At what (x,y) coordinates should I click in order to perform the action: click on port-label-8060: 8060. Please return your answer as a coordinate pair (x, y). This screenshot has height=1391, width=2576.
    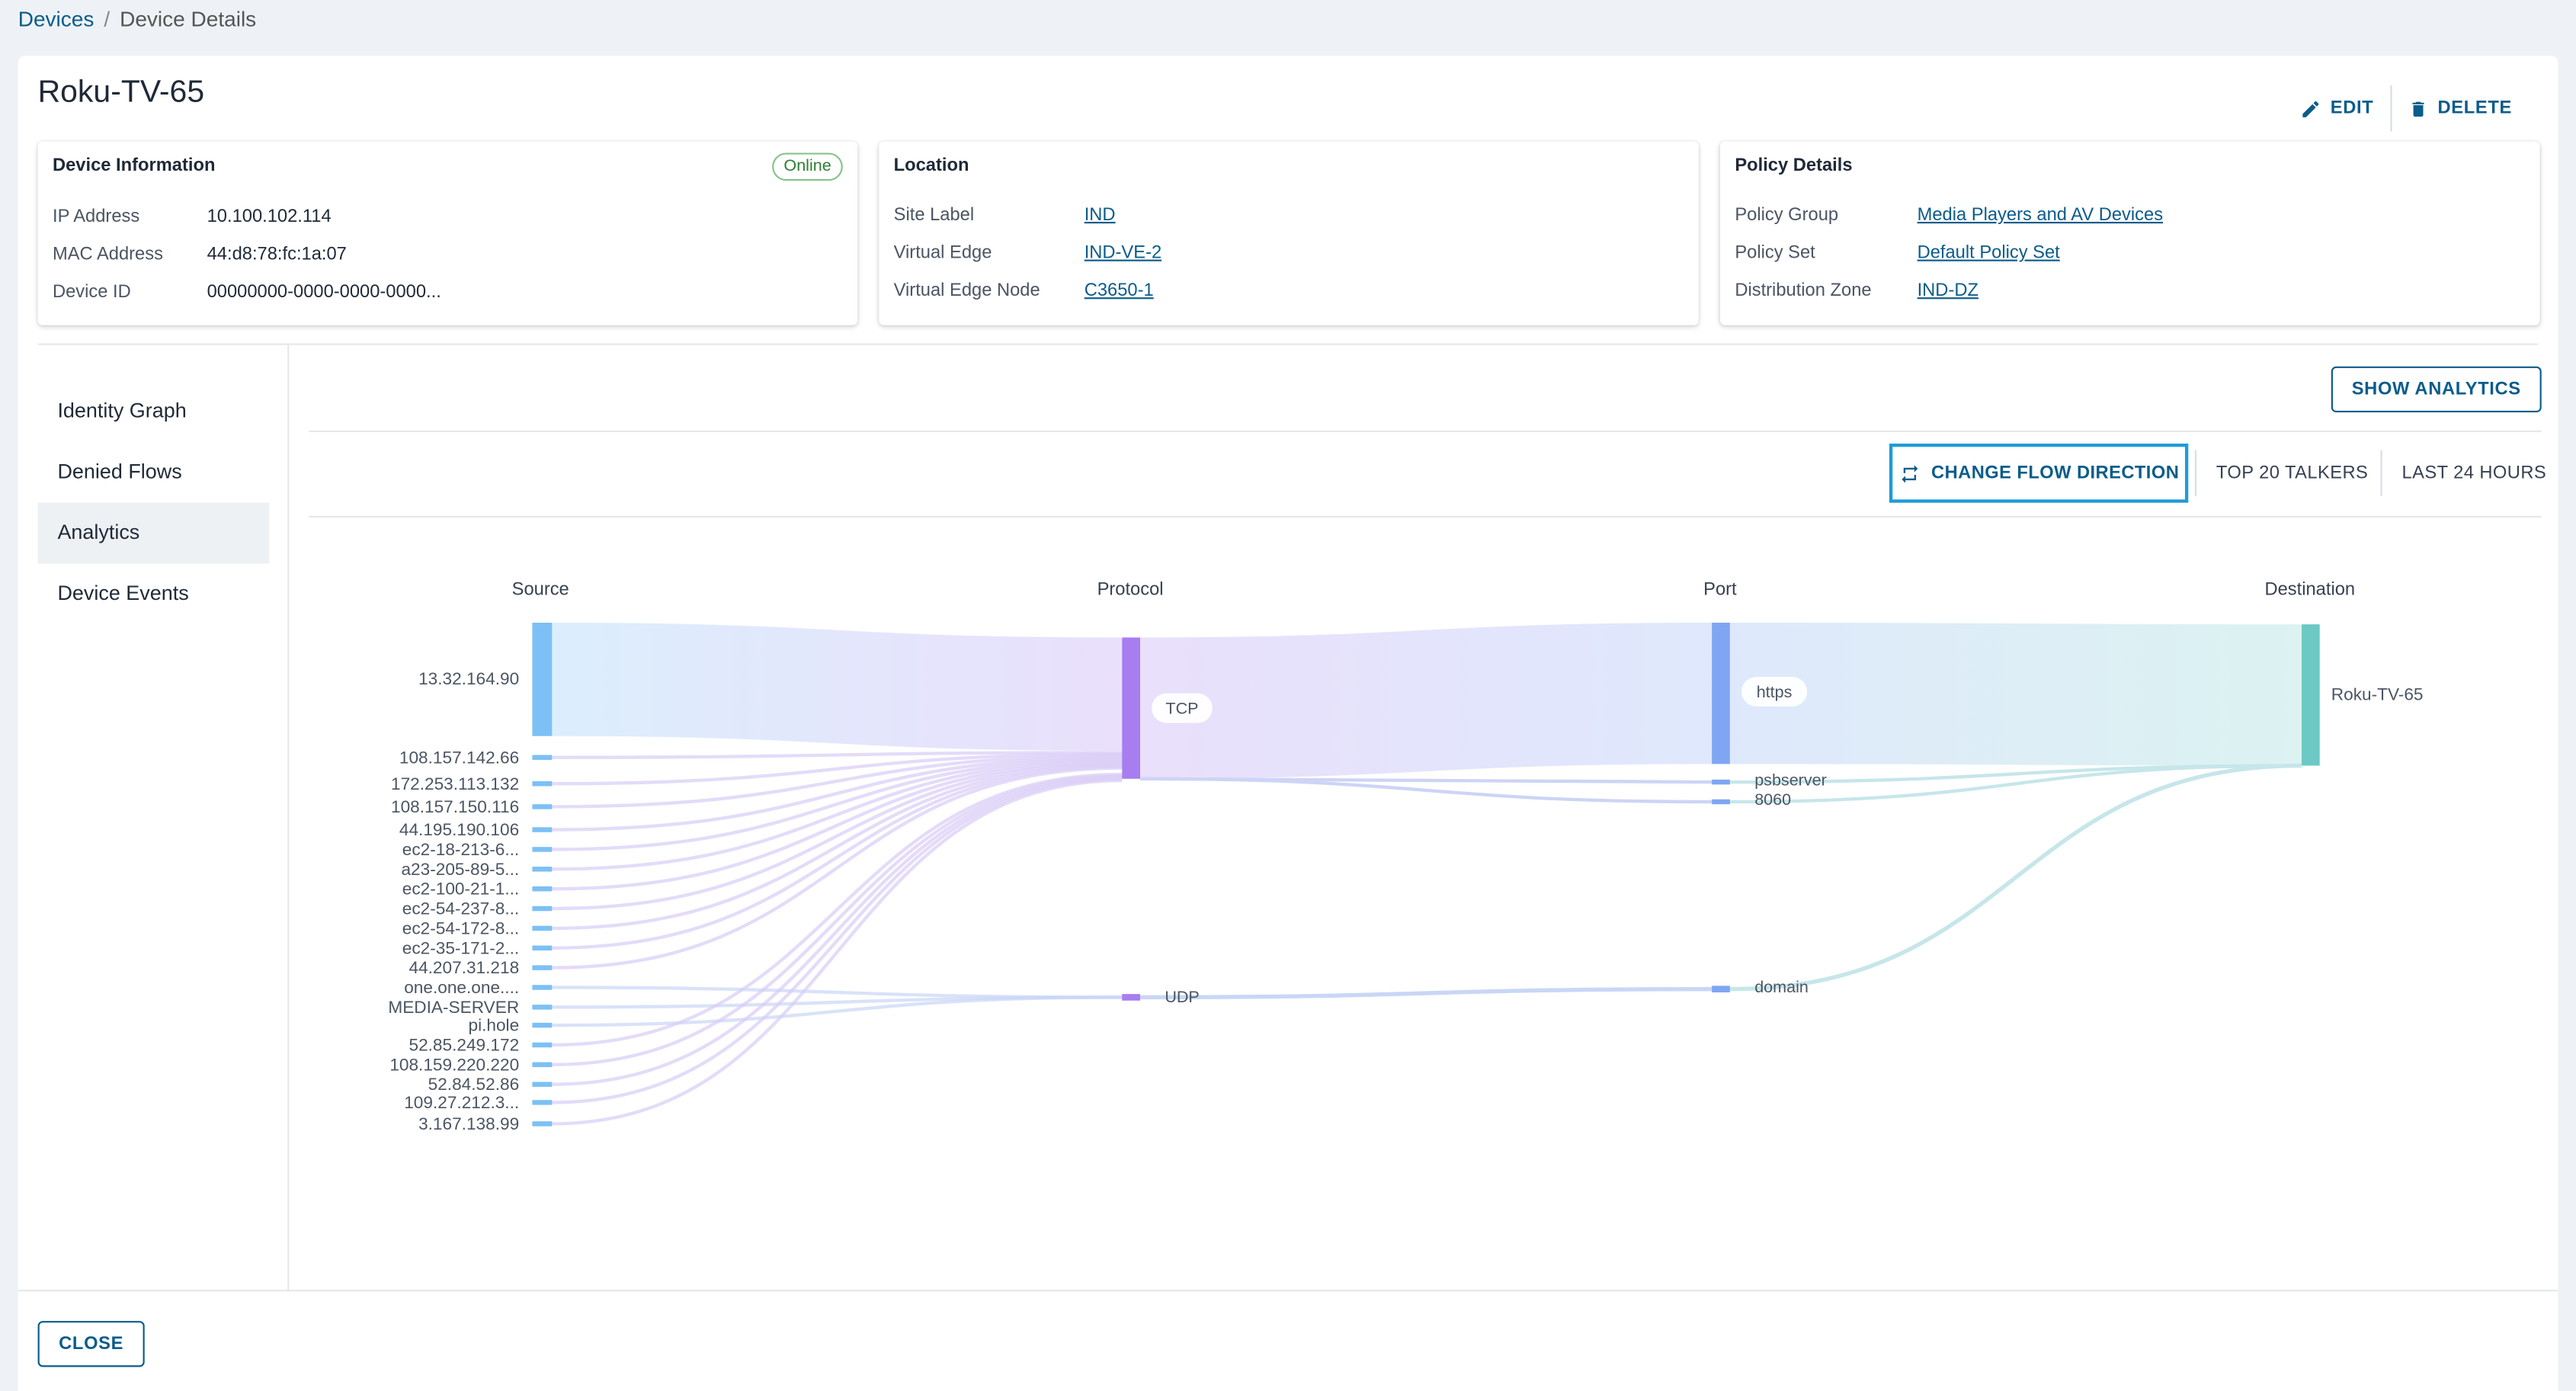
    Looking at the image, I should click on (1772, 799).